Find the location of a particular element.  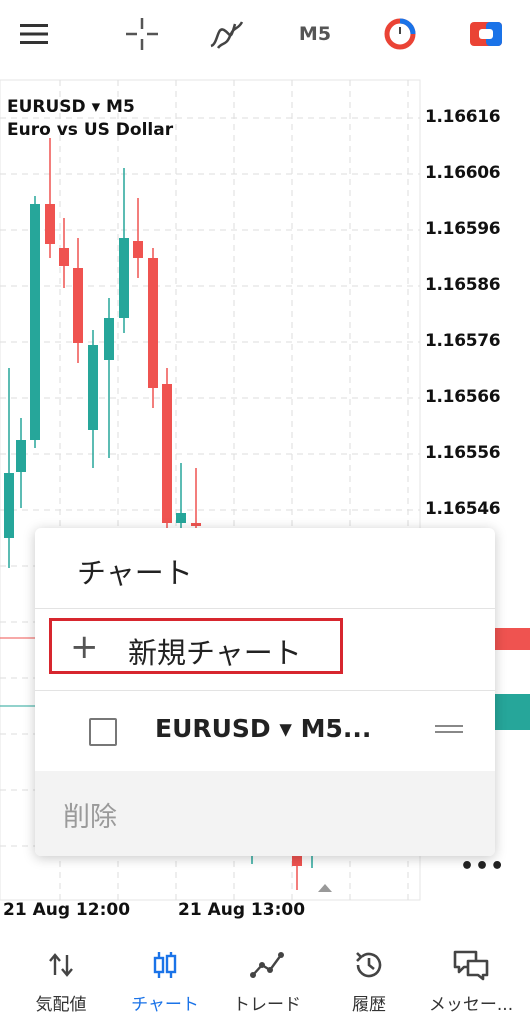

price-tick: 1.16566 is located at coordinates (463, 397).